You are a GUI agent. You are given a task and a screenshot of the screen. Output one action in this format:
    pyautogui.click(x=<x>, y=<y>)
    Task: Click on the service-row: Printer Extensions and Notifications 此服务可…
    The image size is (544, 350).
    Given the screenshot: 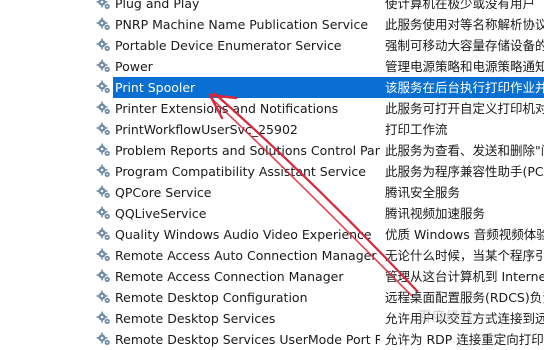 What is the action you would take?
    pyautogui.click(x=272, y=108)
    